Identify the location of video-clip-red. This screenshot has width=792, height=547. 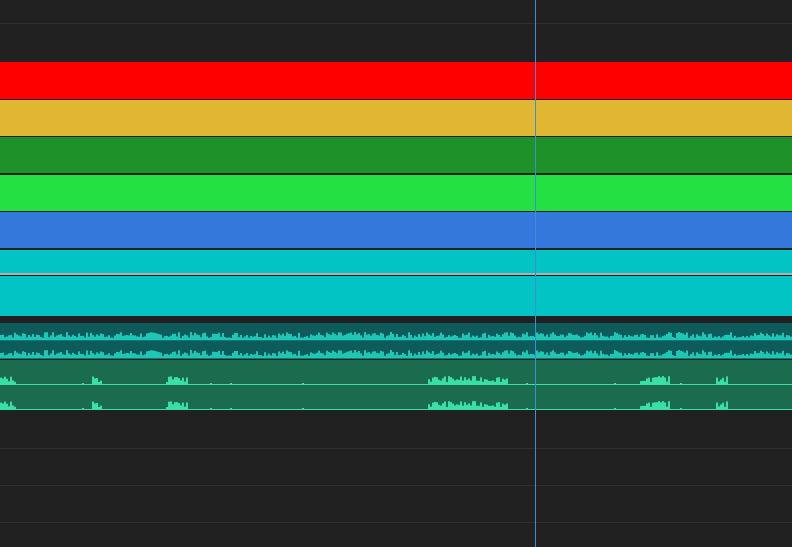
(396, 80).